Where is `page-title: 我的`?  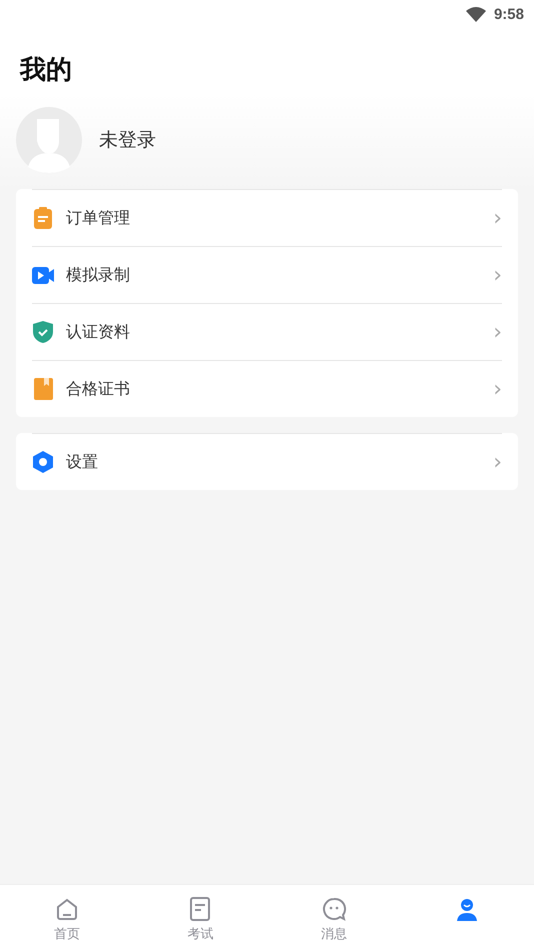
page-title: 我的 is located at coordinates (46, 70).